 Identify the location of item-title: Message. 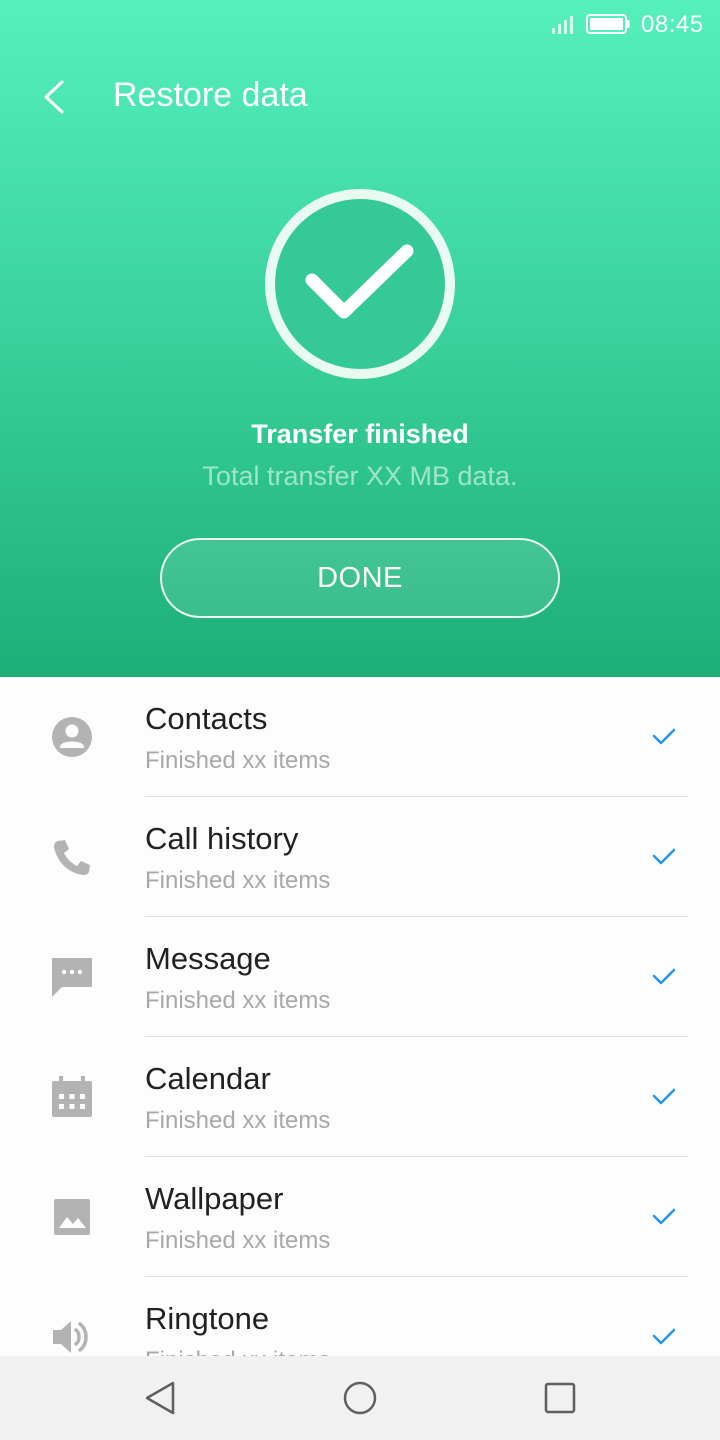
(208, 958).